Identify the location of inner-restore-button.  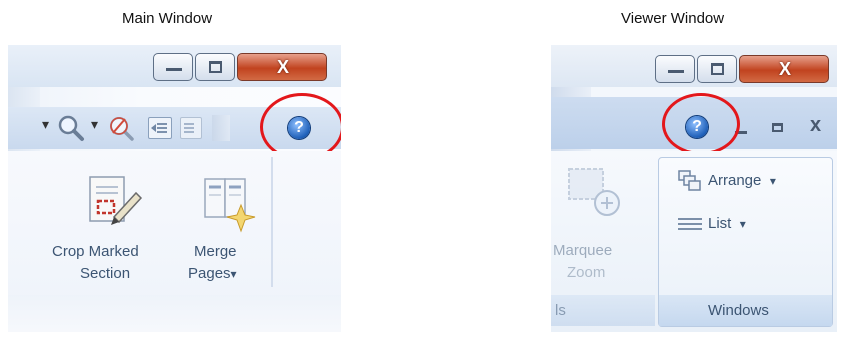
(777, 127).